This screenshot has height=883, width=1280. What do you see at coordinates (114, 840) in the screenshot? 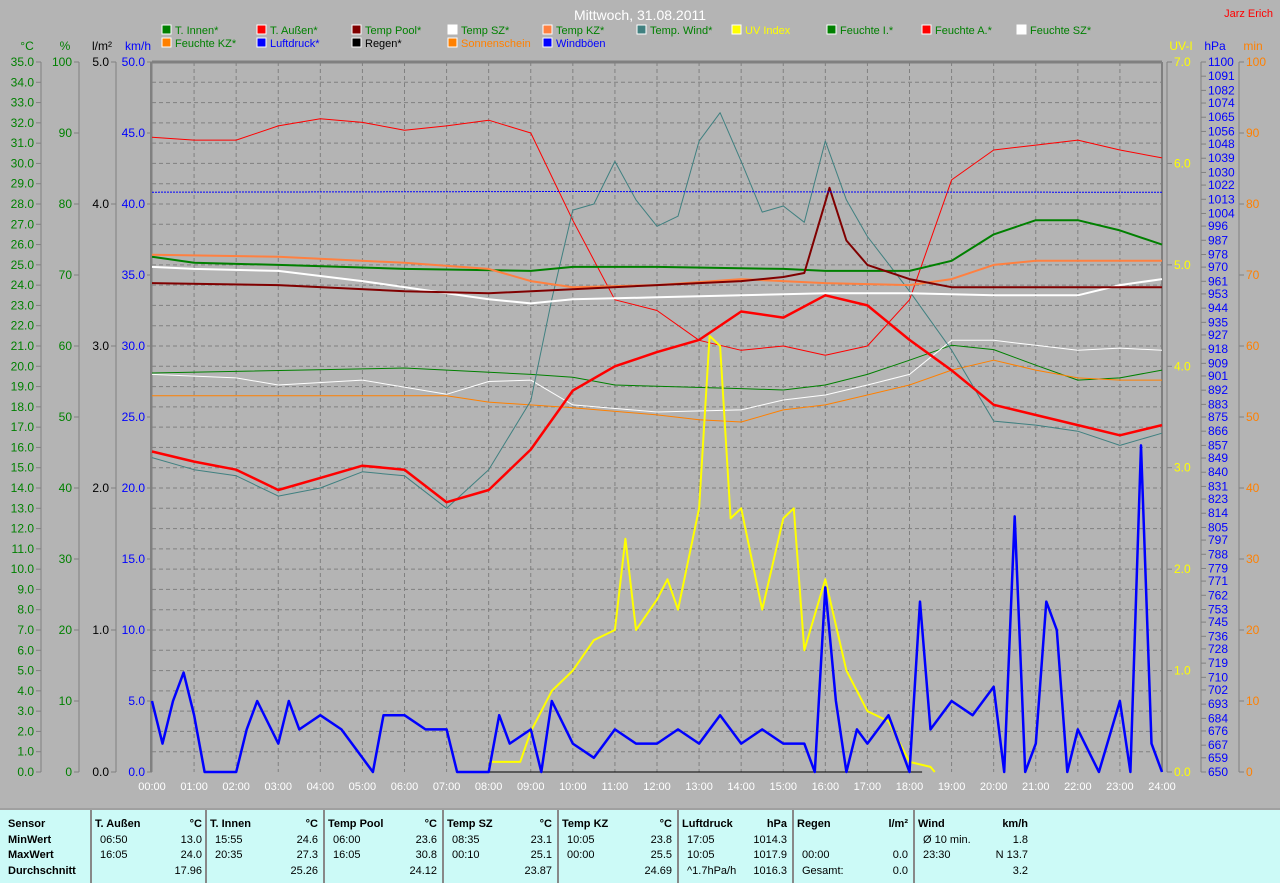
I see `stats-time: 06:50` at bounding box center [114, 840].